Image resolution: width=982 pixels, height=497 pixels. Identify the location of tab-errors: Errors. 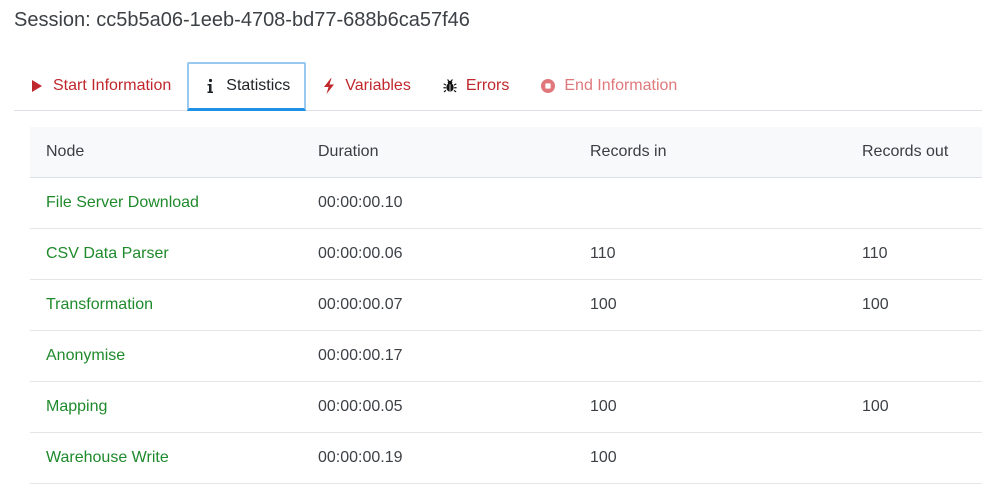
(476, 85).